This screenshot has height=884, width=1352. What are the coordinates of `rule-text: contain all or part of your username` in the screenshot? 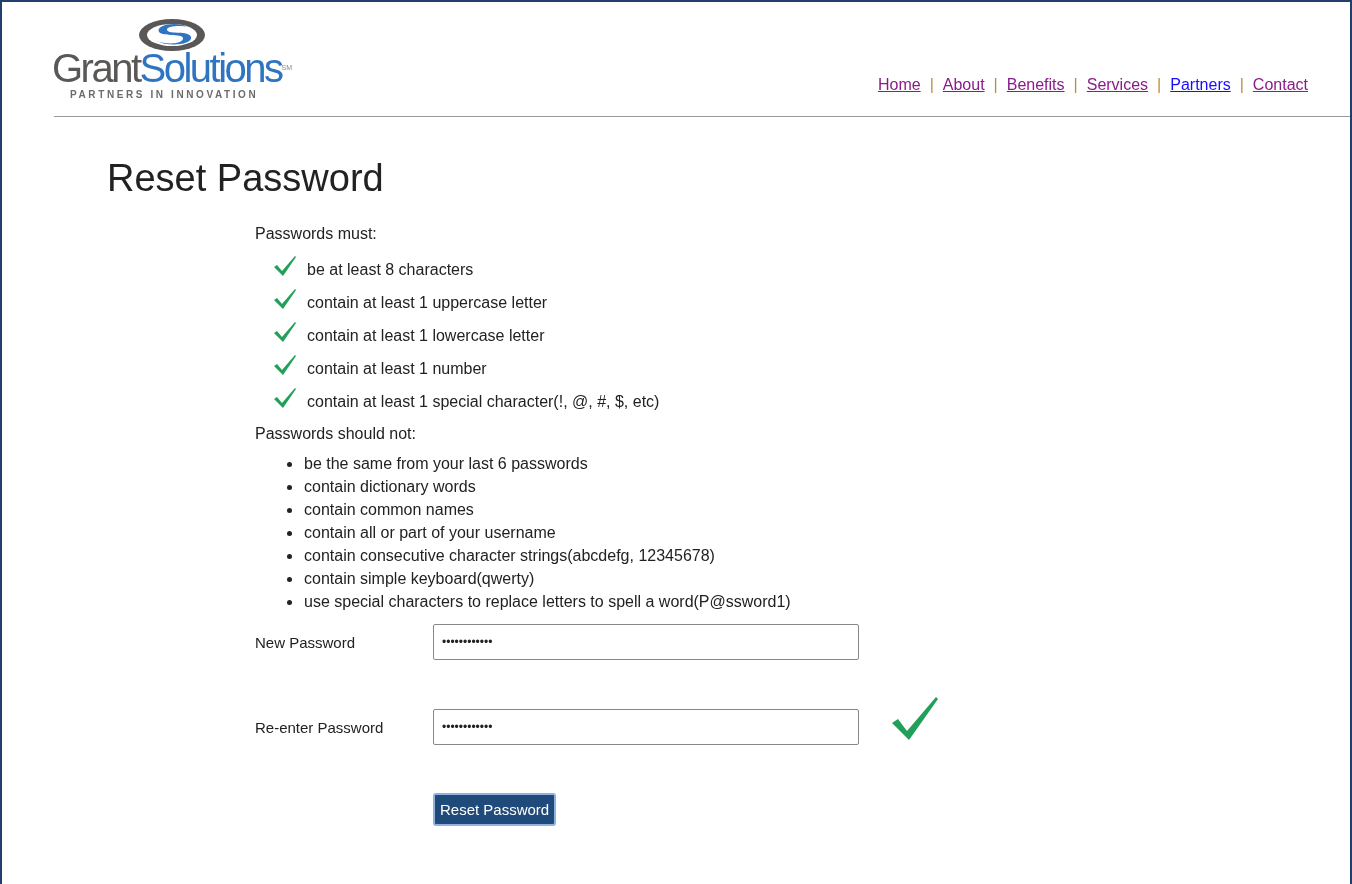 It's located at (430, 533).